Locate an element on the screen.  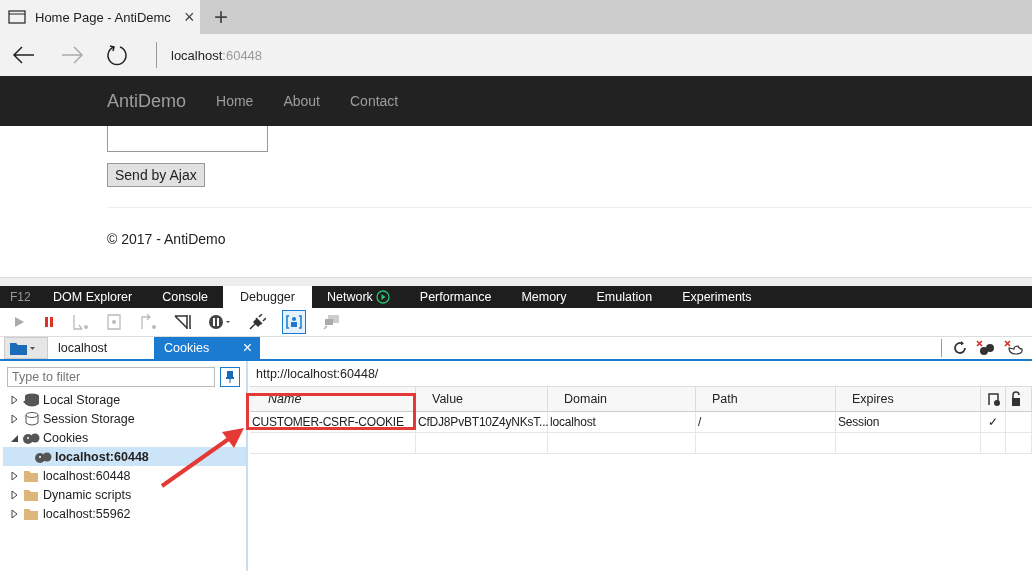
send-button: Send by Ajax is located at coordinates (156, 175).